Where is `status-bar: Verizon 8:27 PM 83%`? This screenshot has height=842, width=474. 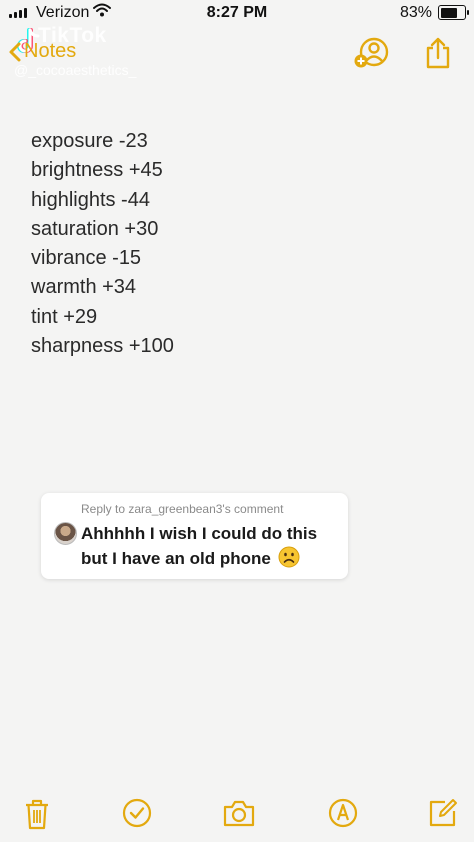 status-bar: Verizon 8:27 PM 83% is located at coordinates (237, 13).